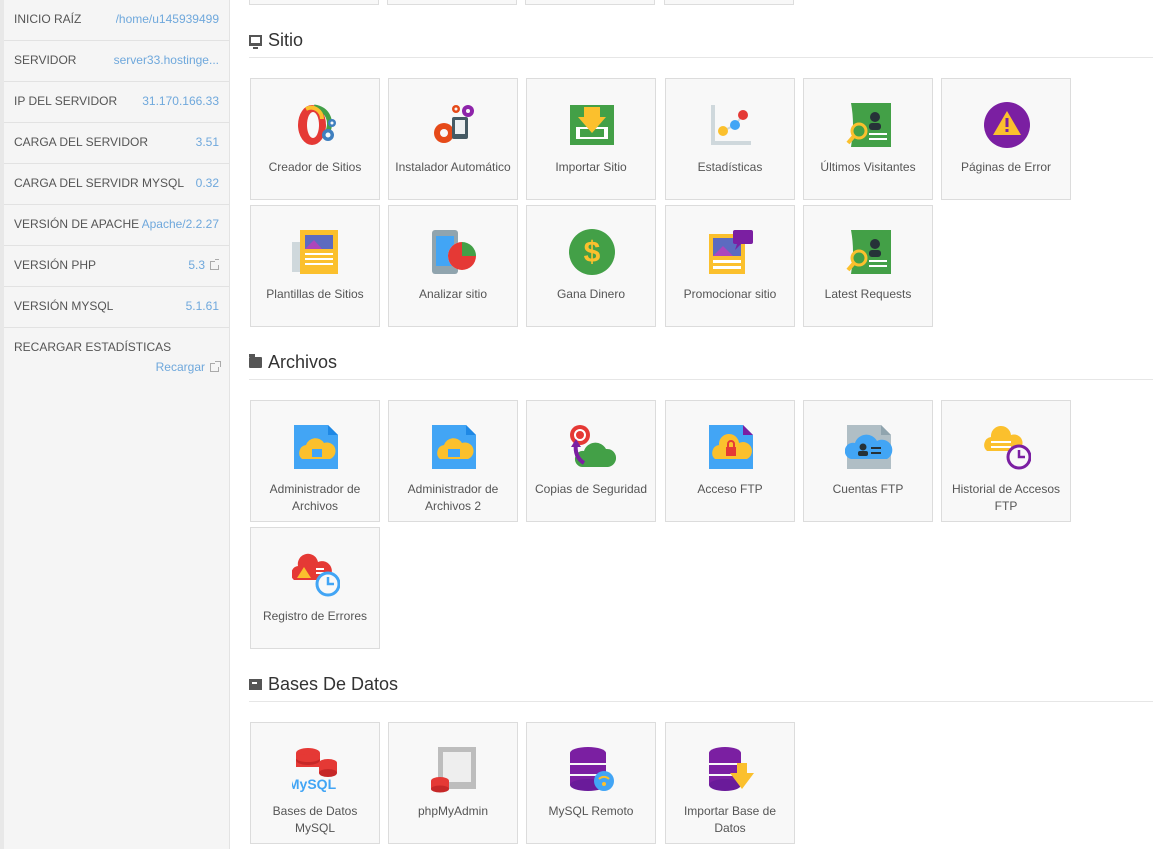  I want to click on tile-label: Plantillas de Sitios, so click(315, 294).